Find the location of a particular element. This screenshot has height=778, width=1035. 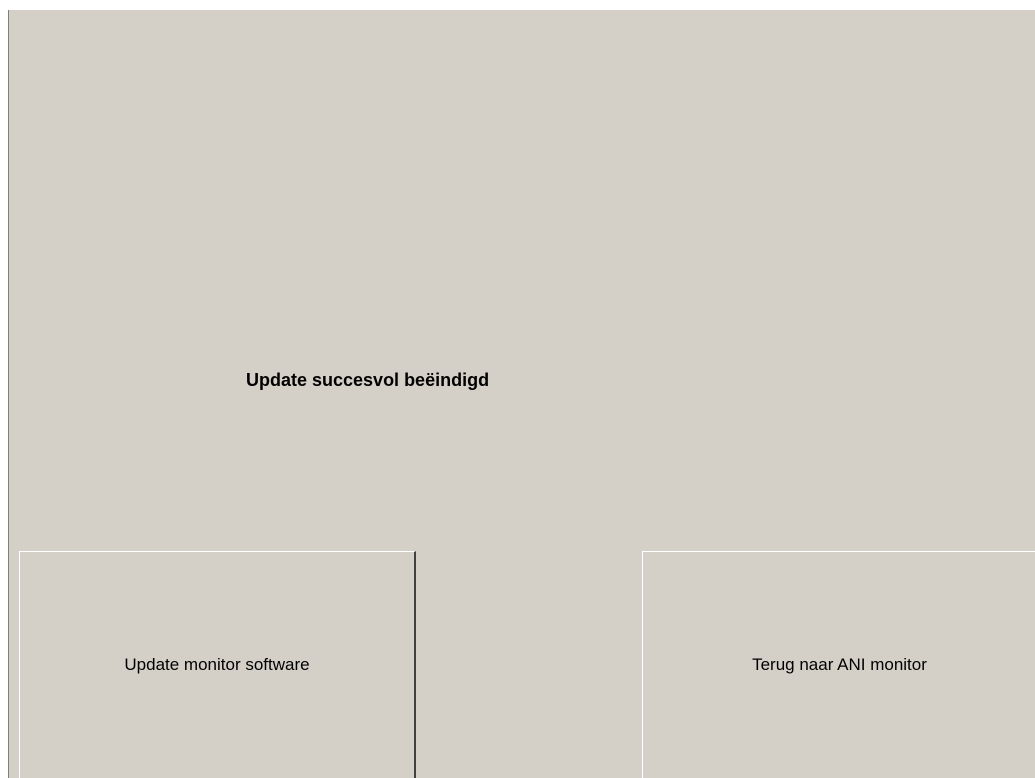

back-to-ani-monitor-button: Terug naar ANI monitor is located at coordinates (838, 664).